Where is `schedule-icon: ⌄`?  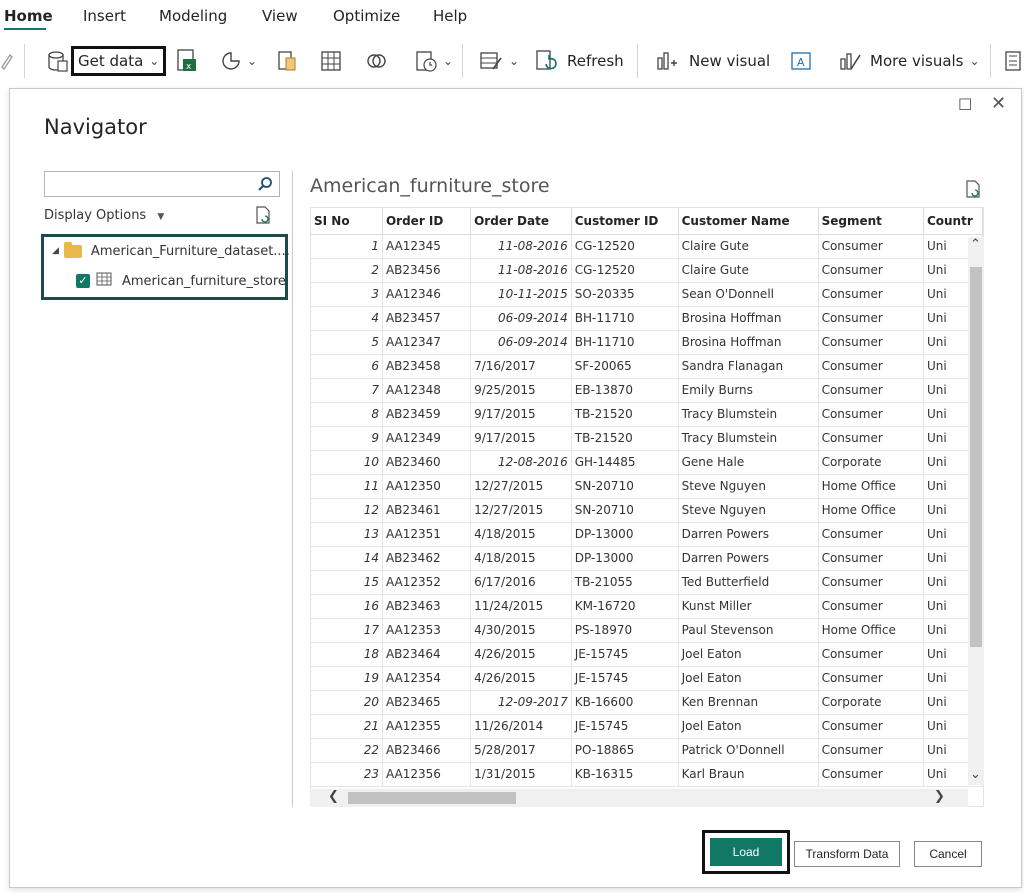
schedule-icon: ⌄ is located at coordinates (434, 61).